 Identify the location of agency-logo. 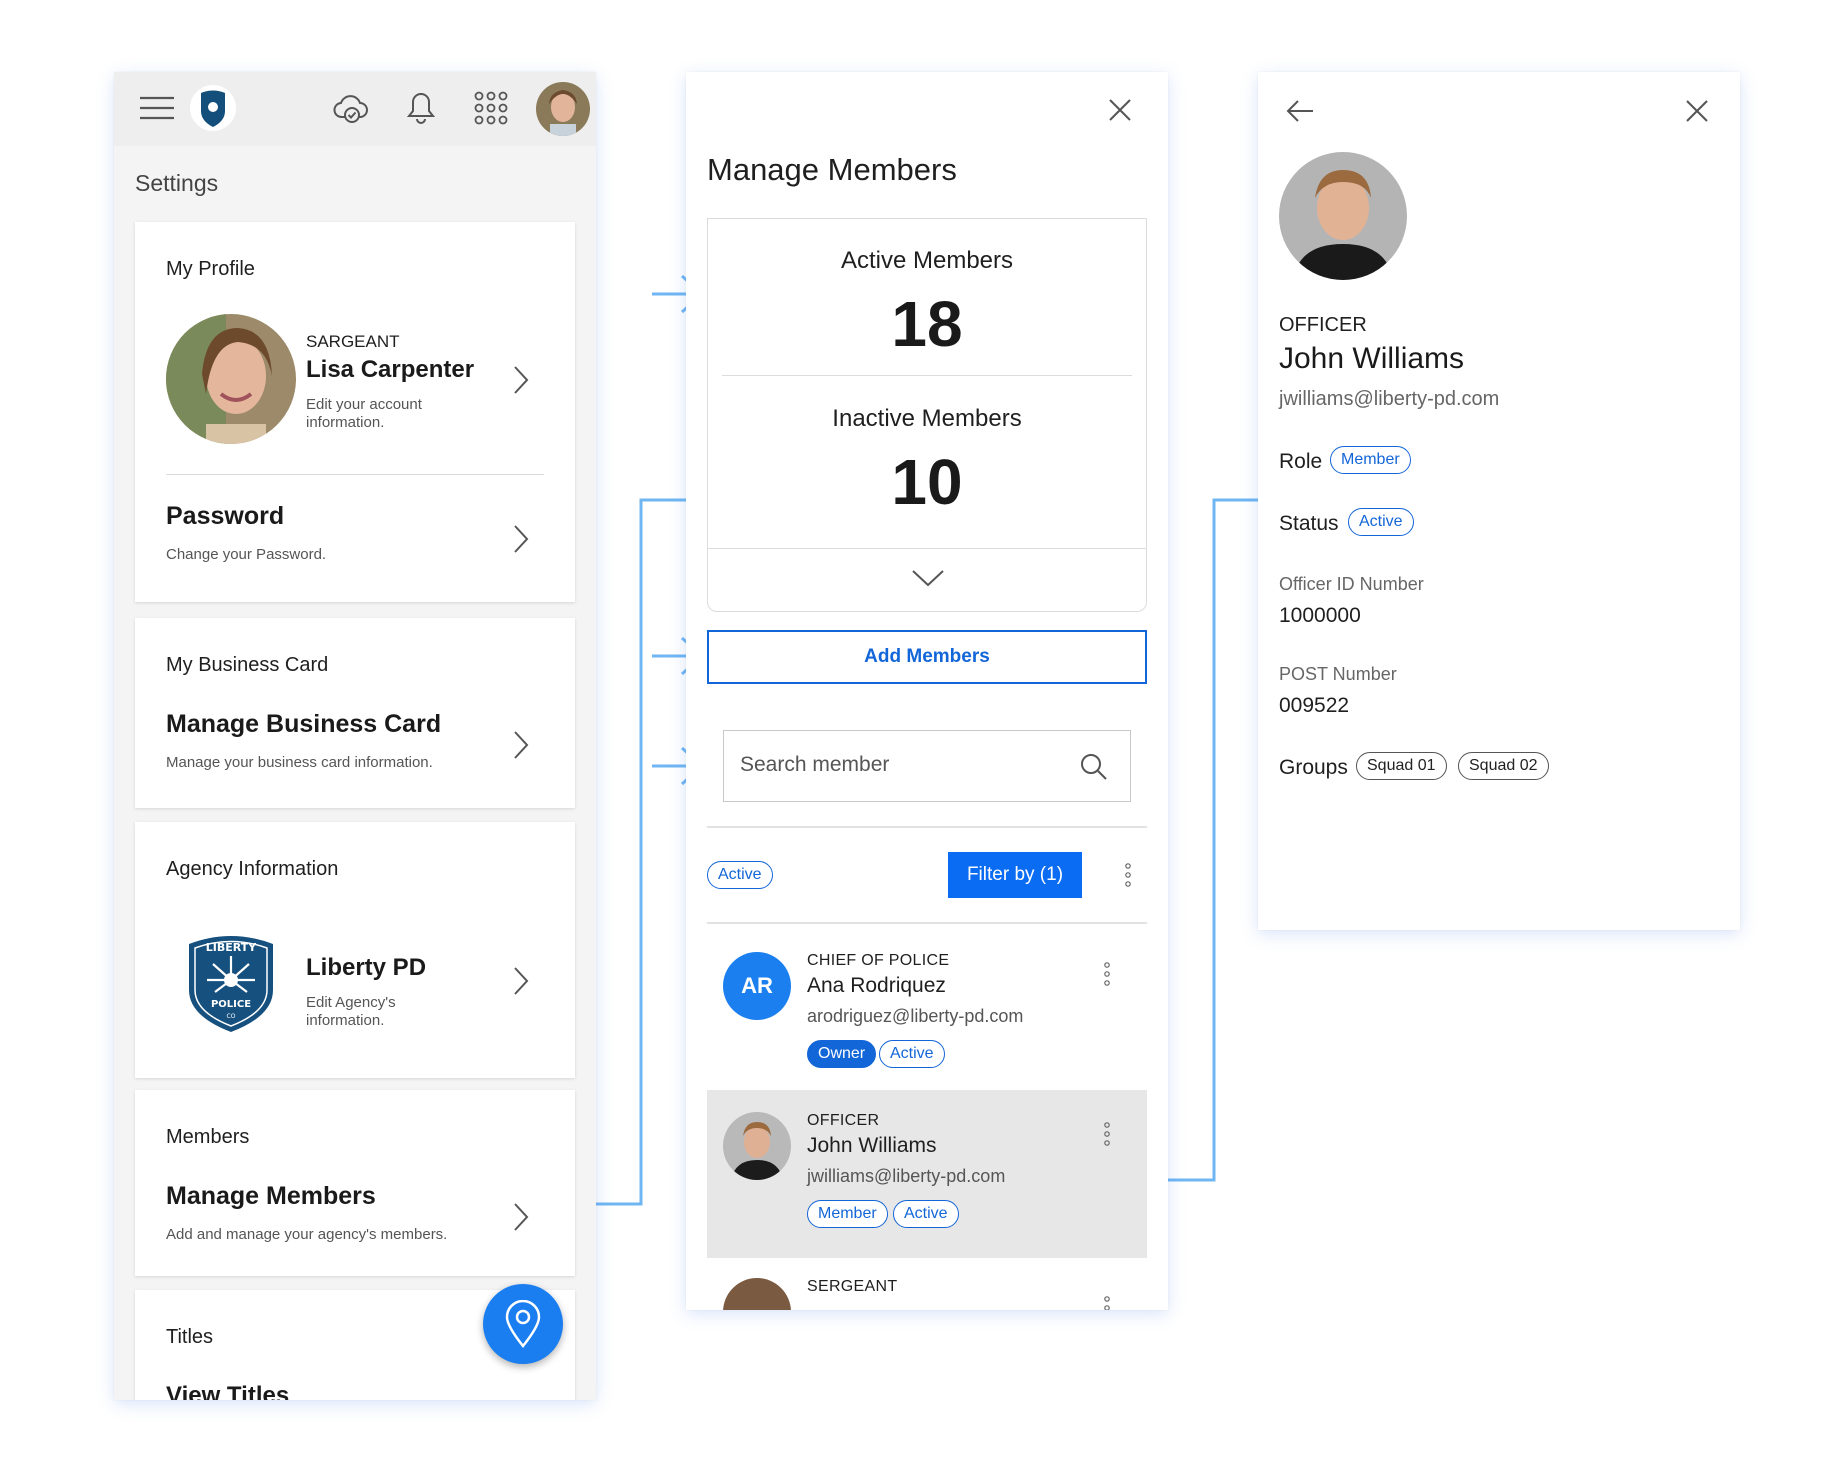
(213, 108).